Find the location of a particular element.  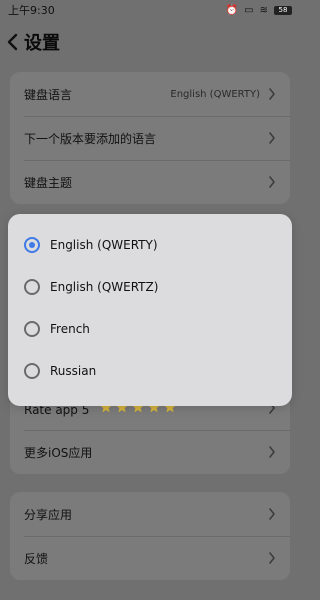

option-english-qwerty: English (QWERTY) is located at coordinates (150, 245).